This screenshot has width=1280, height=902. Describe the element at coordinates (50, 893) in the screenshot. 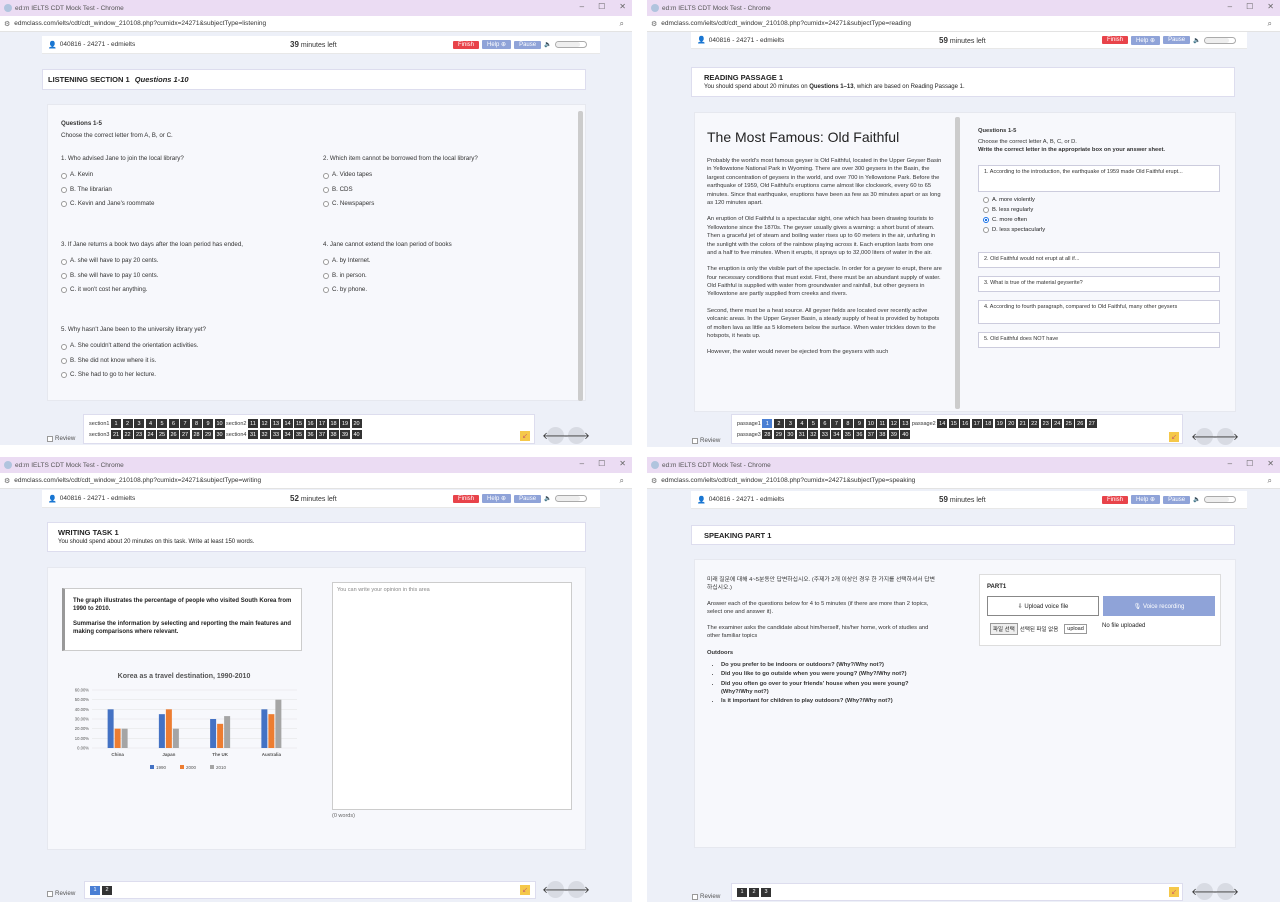

I see `review-check-icon` at that location.